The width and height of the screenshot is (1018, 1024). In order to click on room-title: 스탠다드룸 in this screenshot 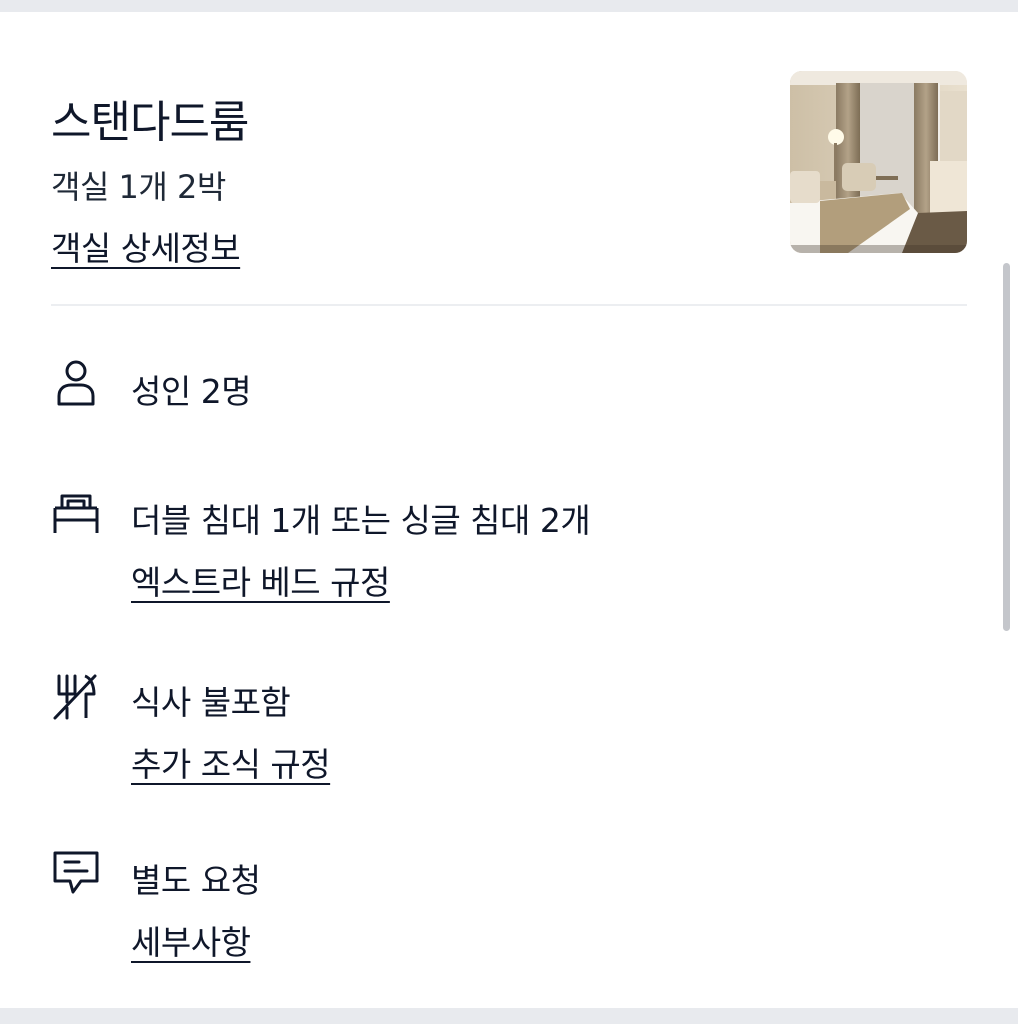, I will do `click(150, 122)`.